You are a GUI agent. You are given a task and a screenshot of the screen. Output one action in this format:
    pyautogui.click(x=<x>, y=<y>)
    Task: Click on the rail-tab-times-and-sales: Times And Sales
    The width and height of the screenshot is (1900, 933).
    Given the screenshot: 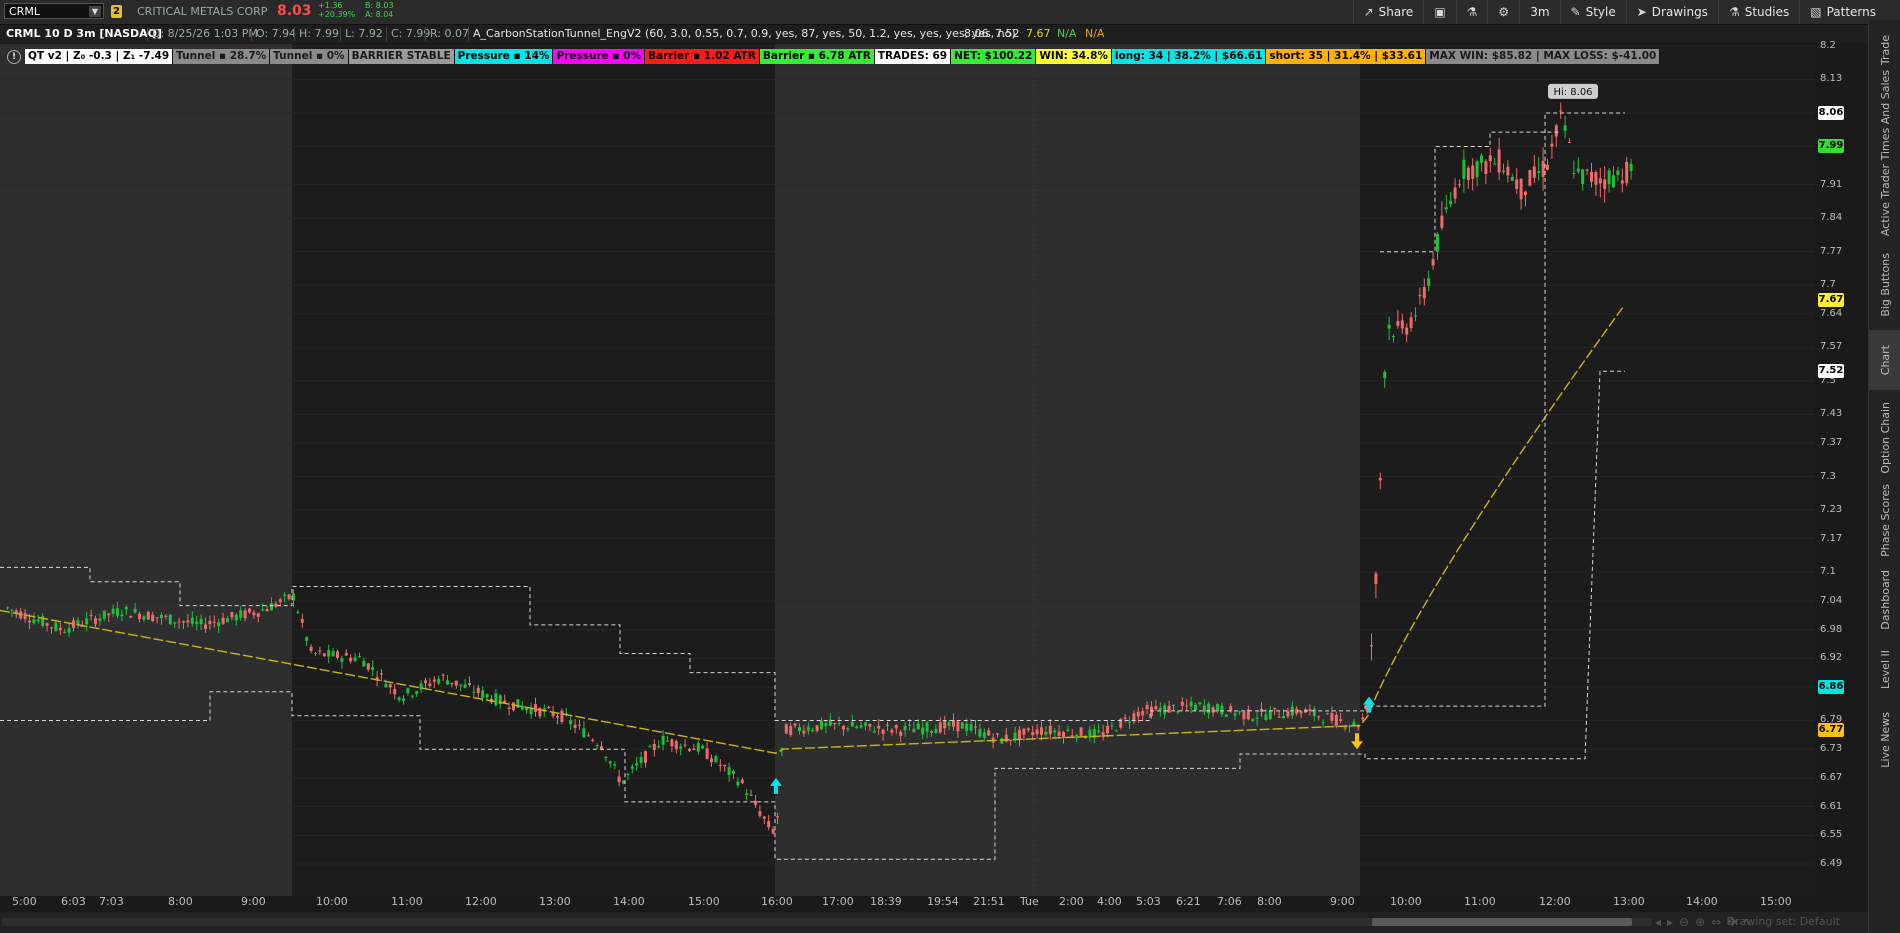 What is the action you would take?
    pyautogui.click(x=1884, y=115)
    